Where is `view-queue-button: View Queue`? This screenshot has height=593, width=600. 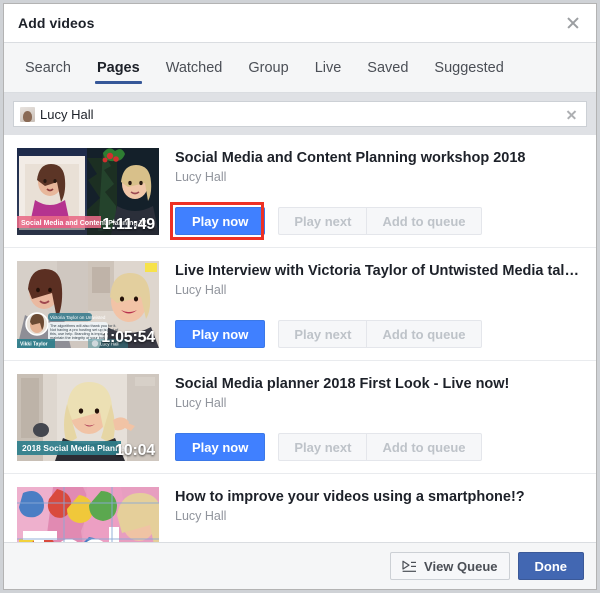
view-queue-button: View Queue is located at coordinates (450, 566).